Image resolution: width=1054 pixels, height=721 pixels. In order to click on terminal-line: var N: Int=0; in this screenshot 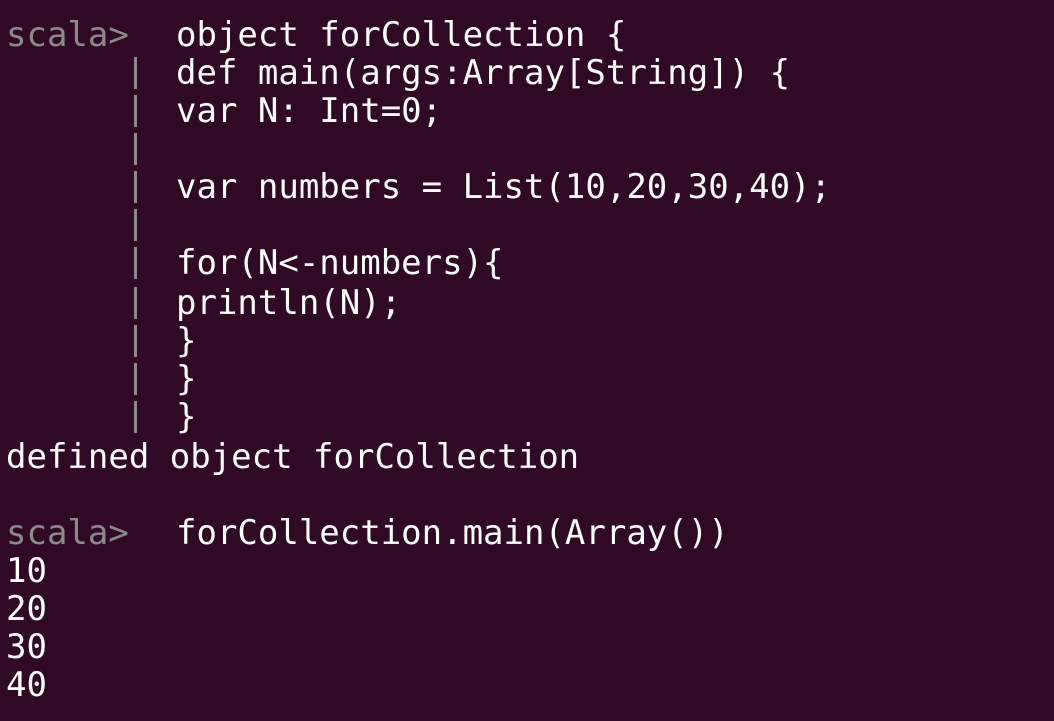, I will do `click(224, 111)`.